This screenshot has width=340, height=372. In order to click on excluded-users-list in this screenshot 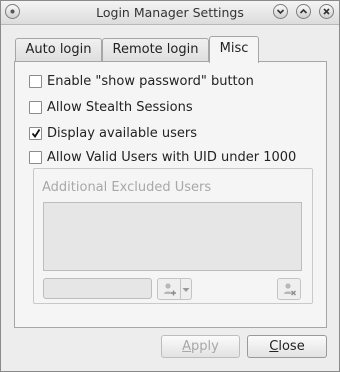, I will do `click(172, 236)`.